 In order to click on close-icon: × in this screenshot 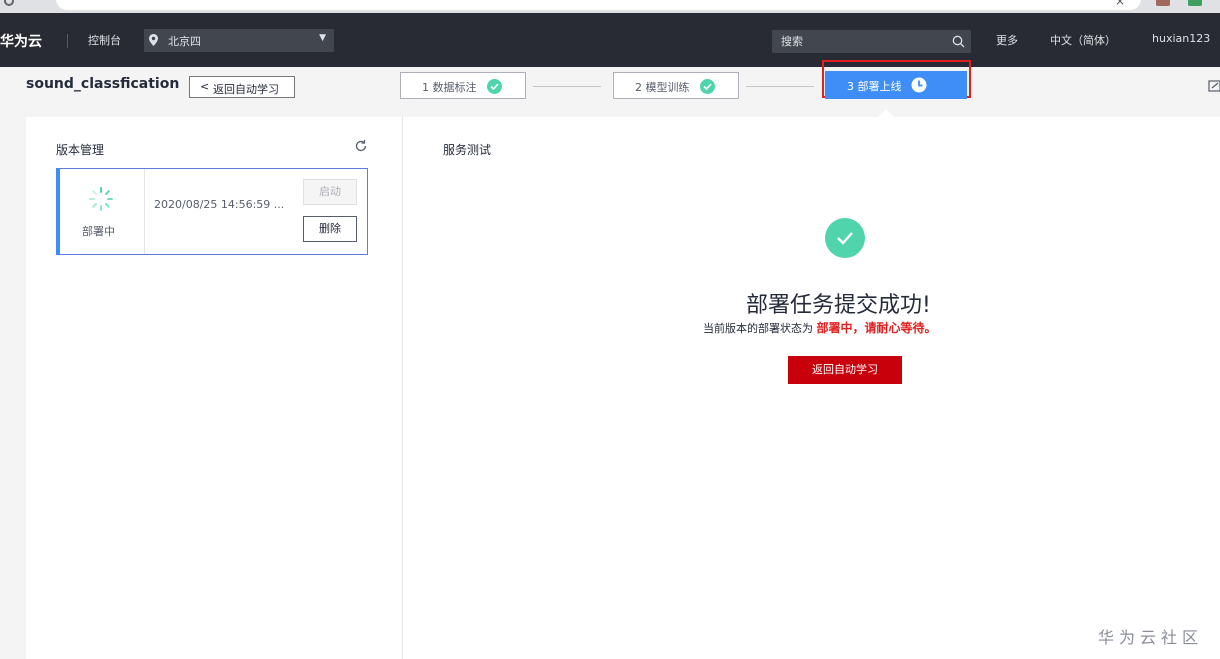, I will do `click(1120, 4)`.